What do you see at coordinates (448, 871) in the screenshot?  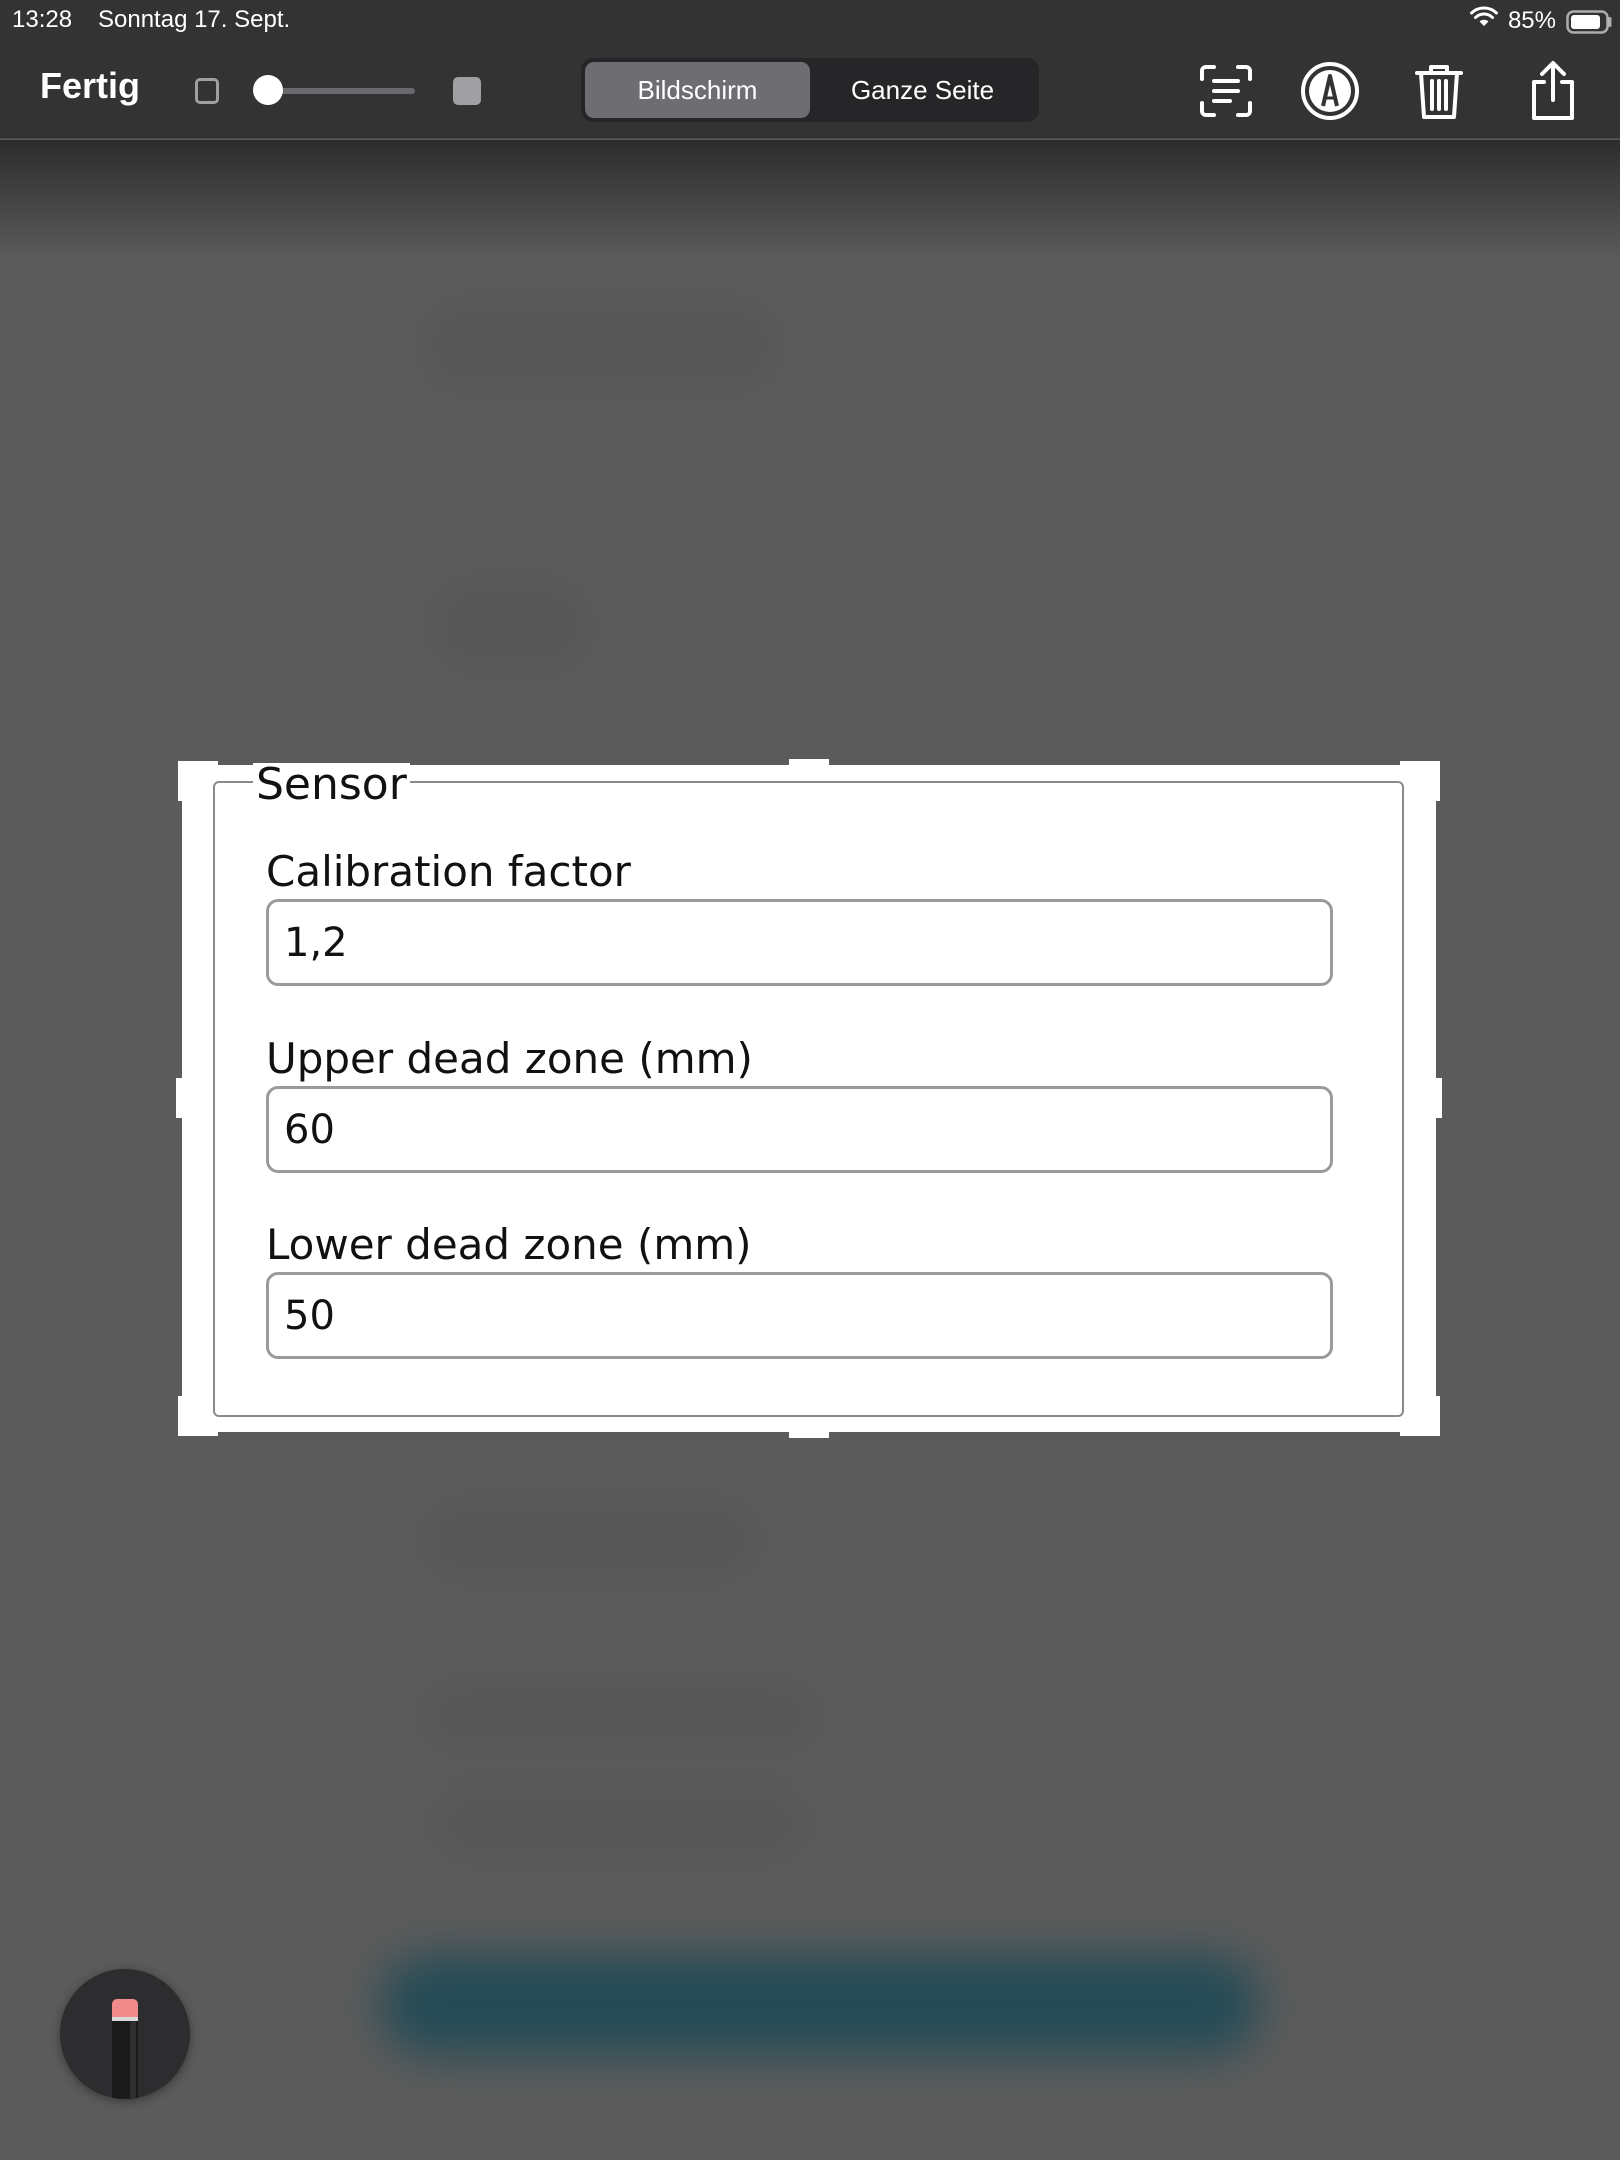 I see `calibration-factor-label: Calibration factor` at bounding box center [448, 871].